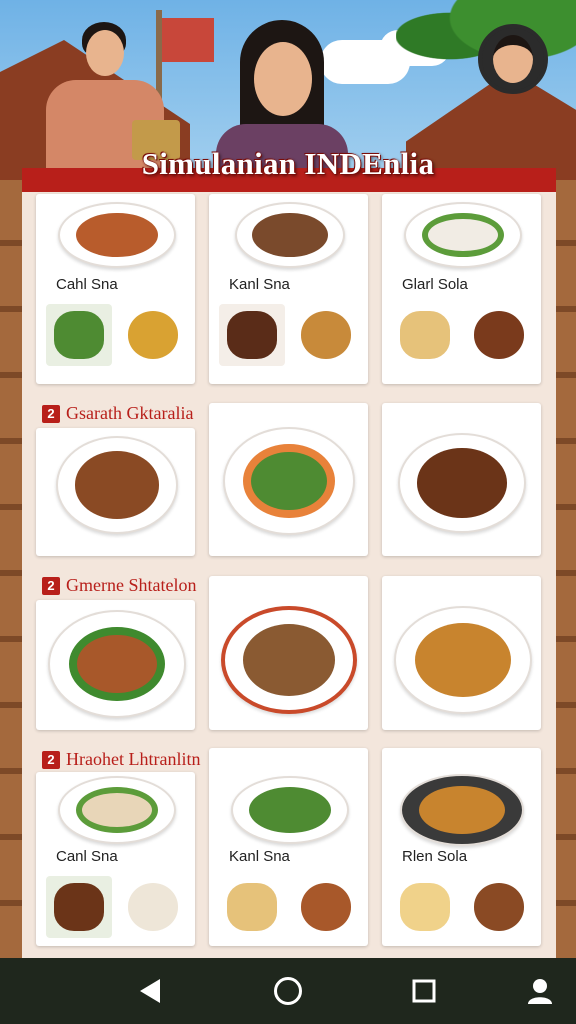 Image resolution: width=576 pixels, height=1024 pixels. Describe the element at coordinates (130, 413) in the screenshot. I see `section-label: Gsarath Gktaralia` at that location.